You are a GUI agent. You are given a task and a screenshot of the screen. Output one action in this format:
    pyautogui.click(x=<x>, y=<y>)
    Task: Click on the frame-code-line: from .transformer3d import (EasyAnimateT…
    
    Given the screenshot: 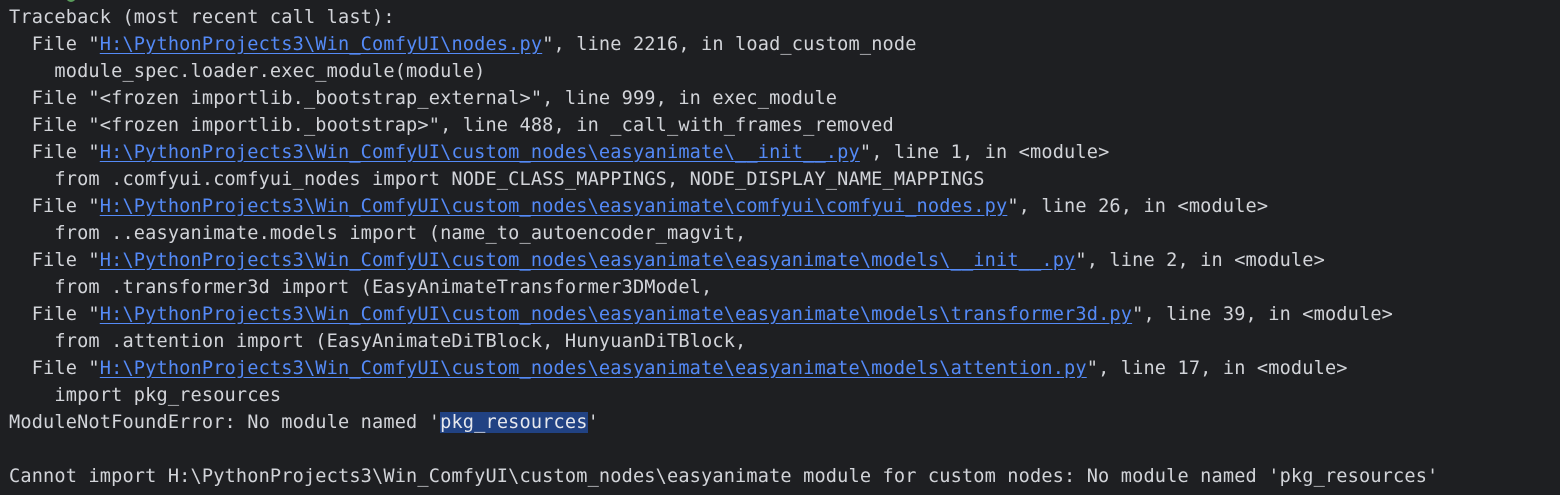 What is the action you would take?
    pyautogui.click(x=361, y=287)
    